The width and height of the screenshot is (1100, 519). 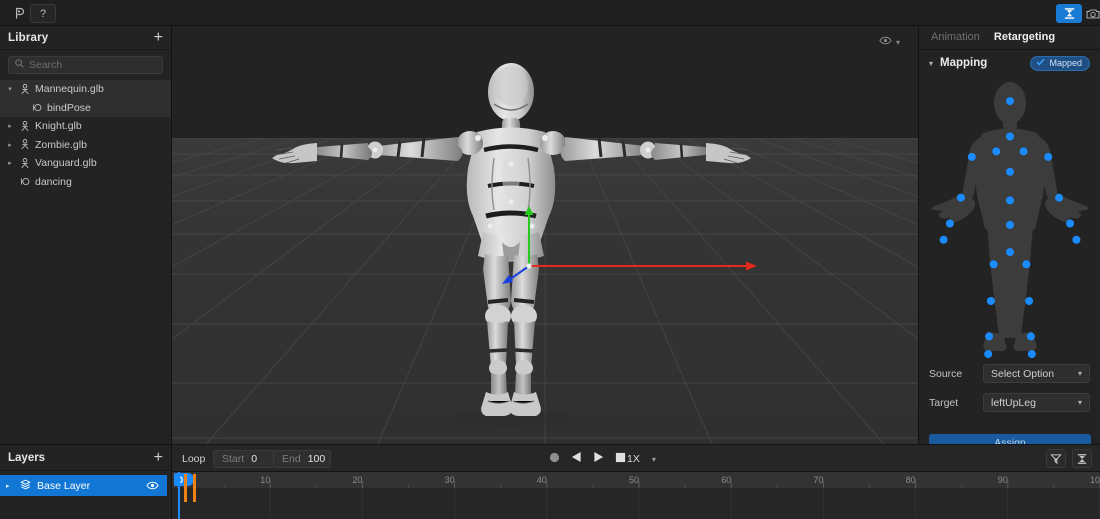 What do you see at coordinates (19, 13) in the screenshot?
I see `logo-icon` at bounding box center [19, 13].